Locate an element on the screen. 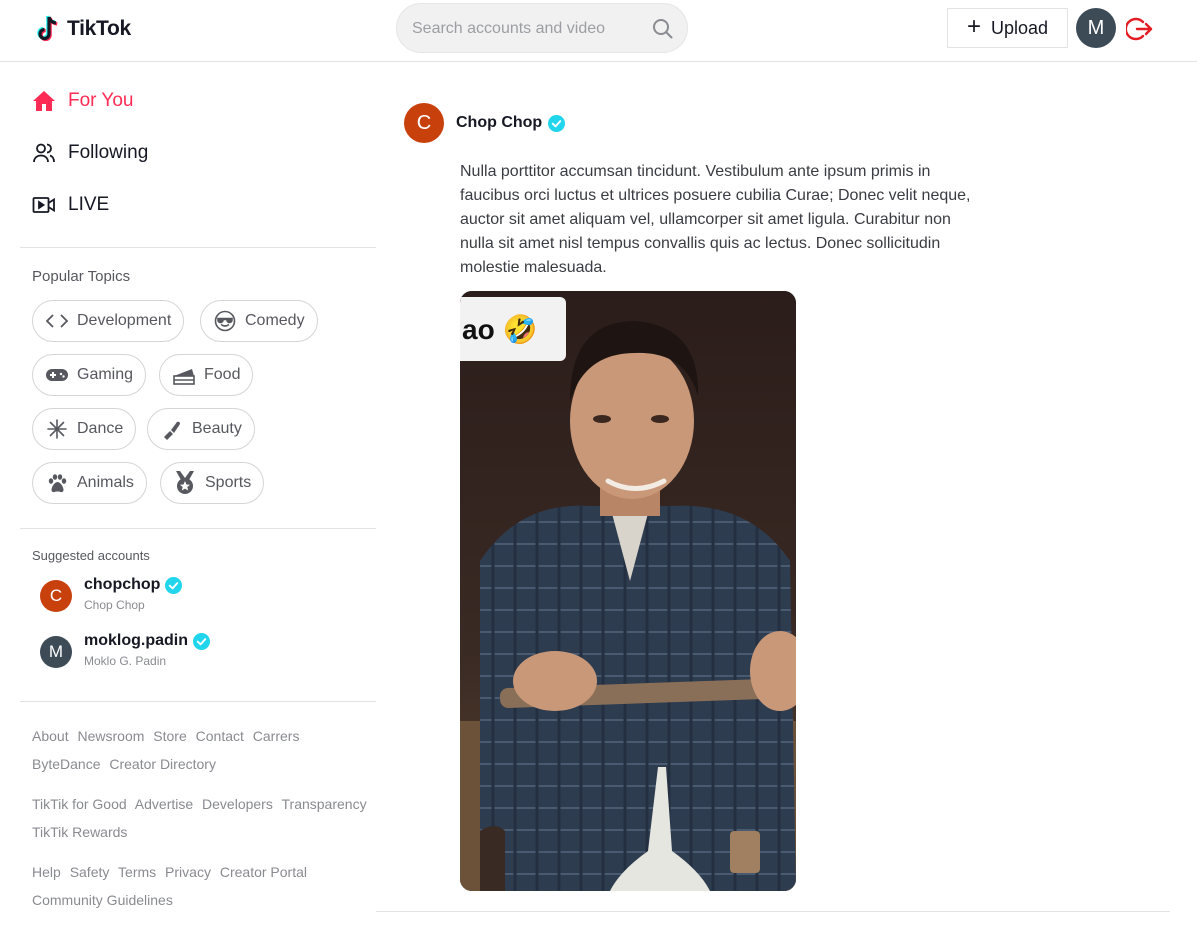  footer-link: Transparency is located at coordinates (324, 804).